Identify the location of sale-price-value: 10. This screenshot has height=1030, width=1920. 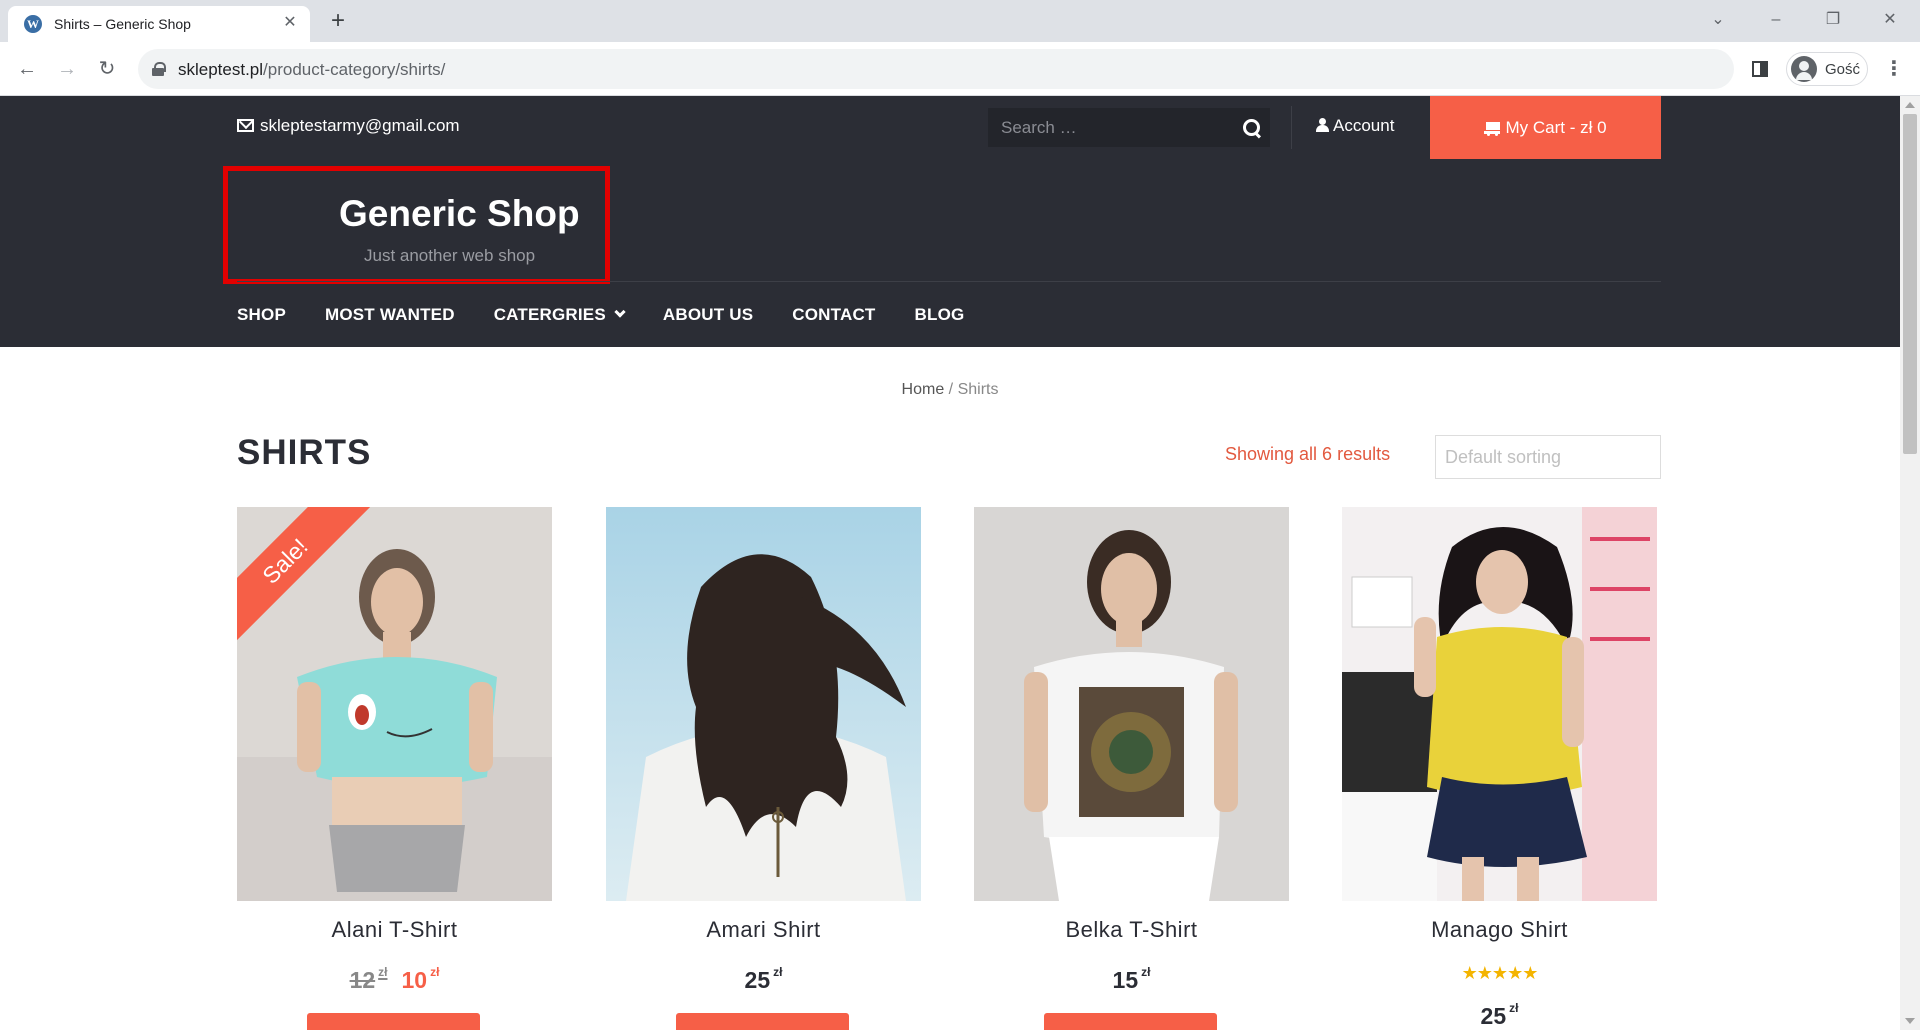
(414, 980).